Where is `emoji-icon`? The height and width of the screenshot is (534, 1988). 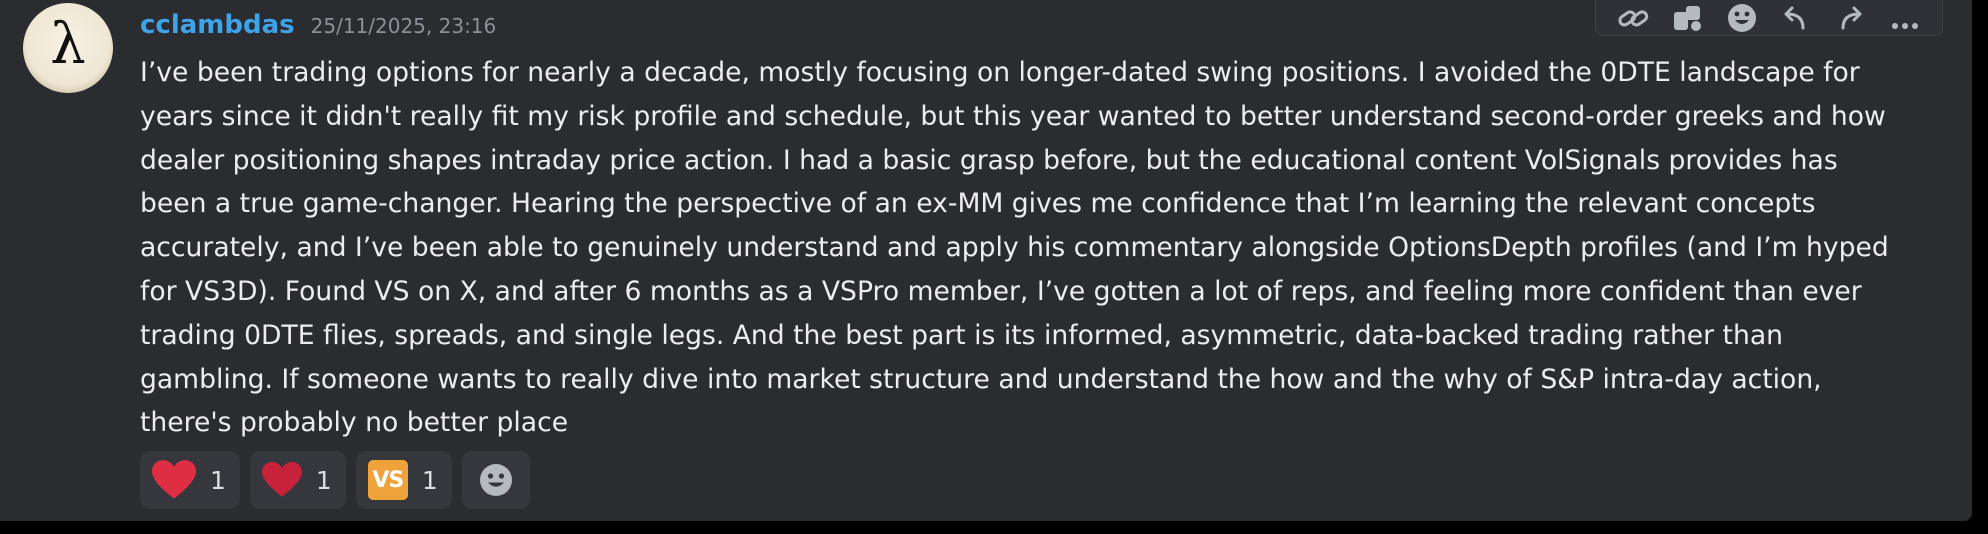 emoji-icon is located at coordinates (1742, 18).